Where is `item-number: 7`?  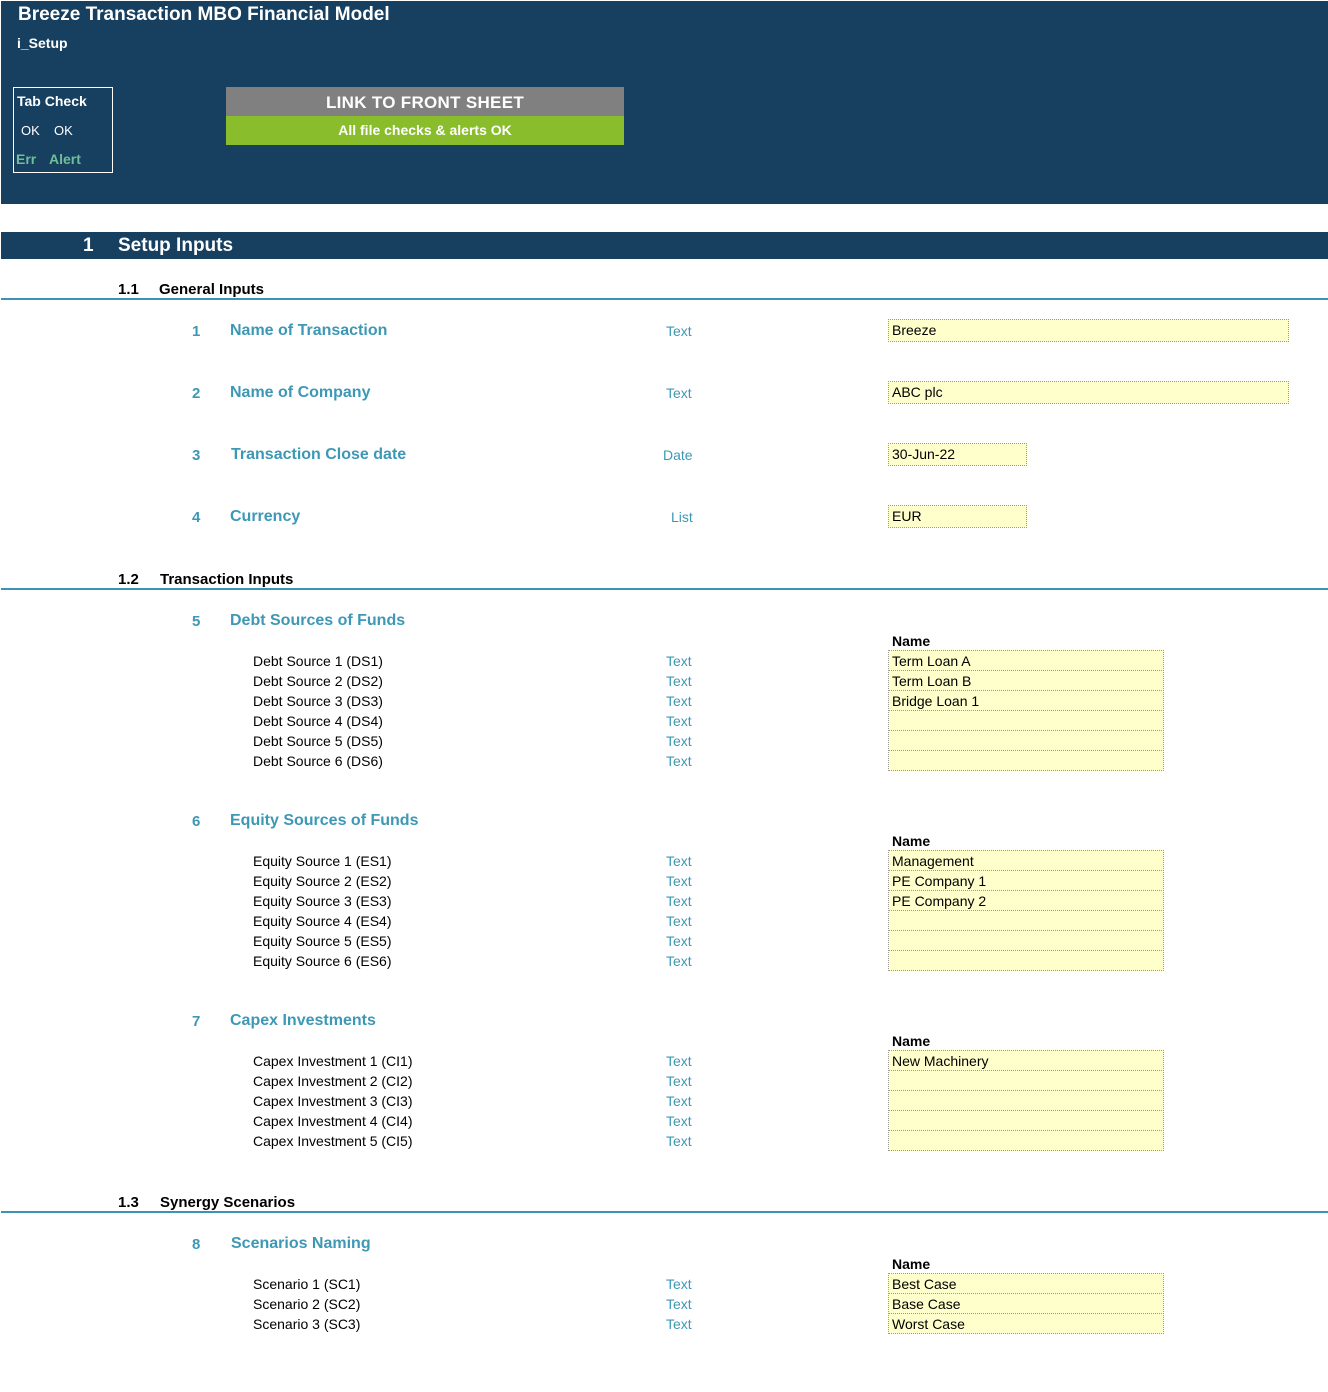 item-number: 7 is located at coordinates (196, 1021).